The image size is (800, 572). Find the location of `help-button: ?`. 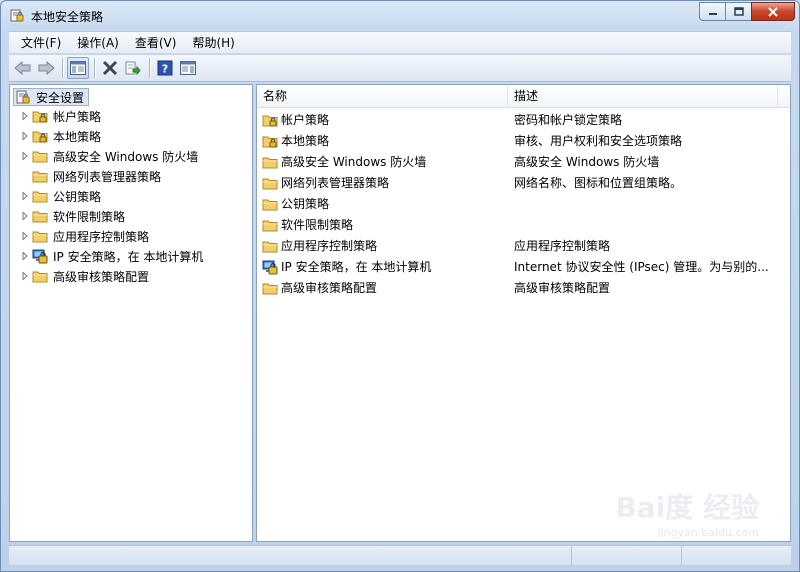

help-button: ? is located at coordinates (165, 68).